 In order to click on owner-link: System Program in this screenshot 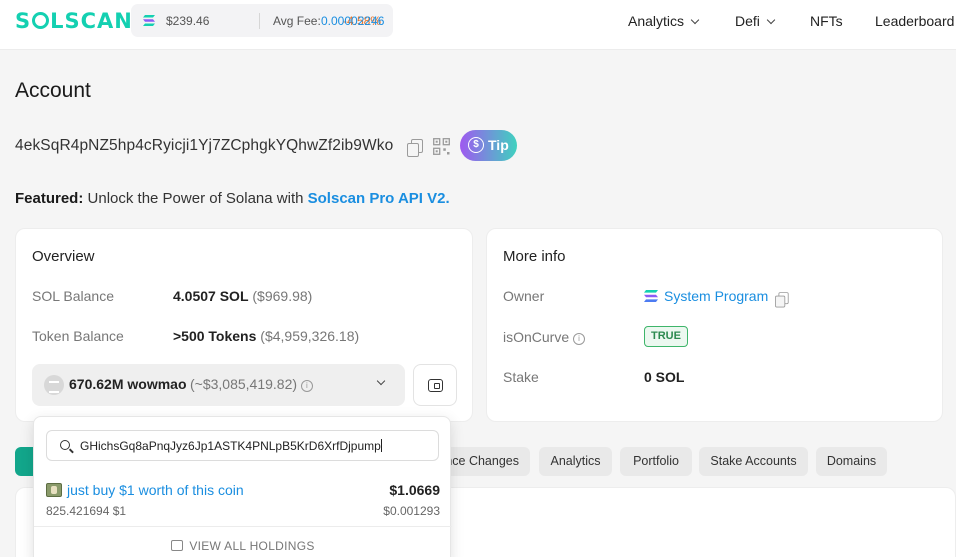, I will do `click(716, 296)`.